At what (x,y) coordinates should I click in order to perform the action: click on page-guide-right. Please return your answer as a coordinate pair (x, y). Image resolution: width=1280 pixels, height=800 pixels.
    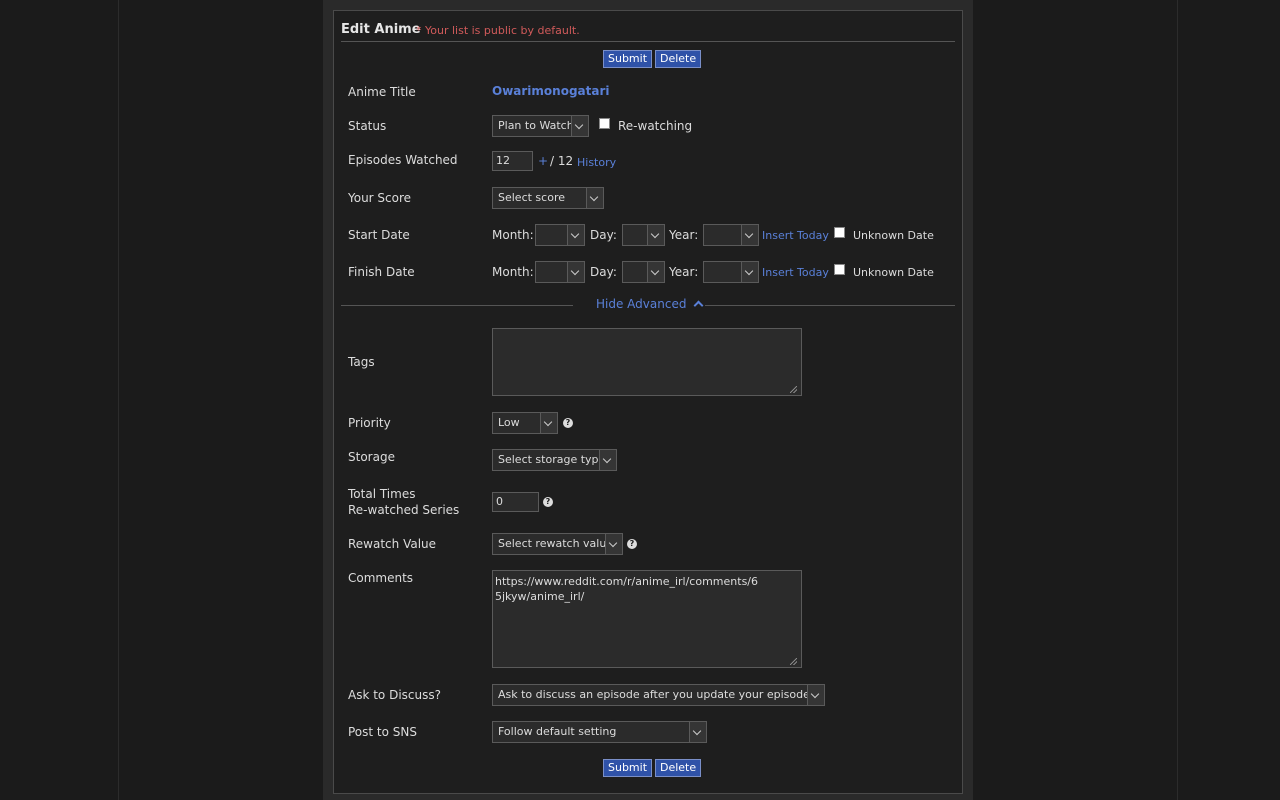
    Looking at the image, I should click on (1177, 400).